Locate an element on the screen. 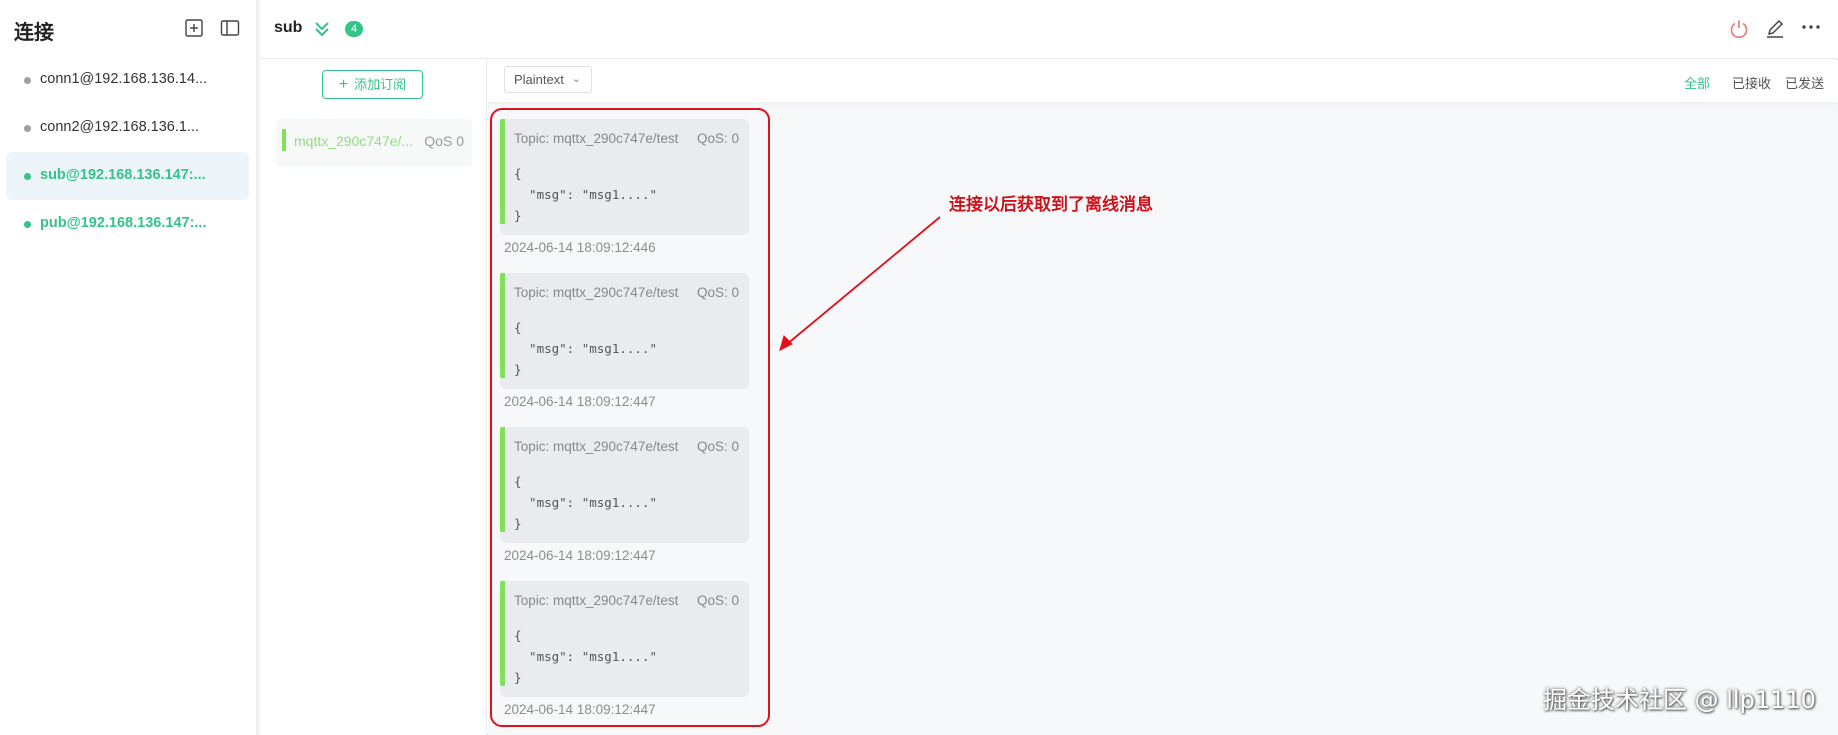  add-subscription-button: + 添加订阅 is located at coordinates (372, 84).